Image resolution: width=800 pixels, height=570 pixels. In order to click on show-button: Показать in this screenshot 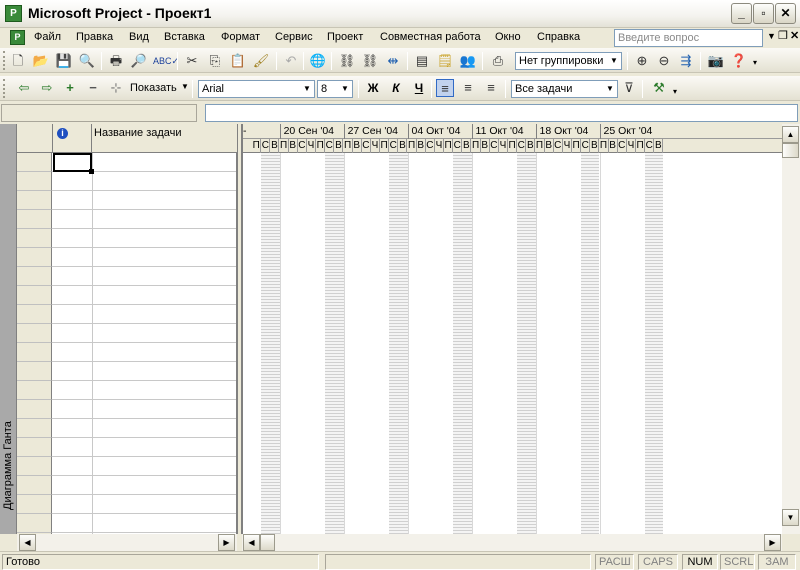, I will do `click(153, 88)`.